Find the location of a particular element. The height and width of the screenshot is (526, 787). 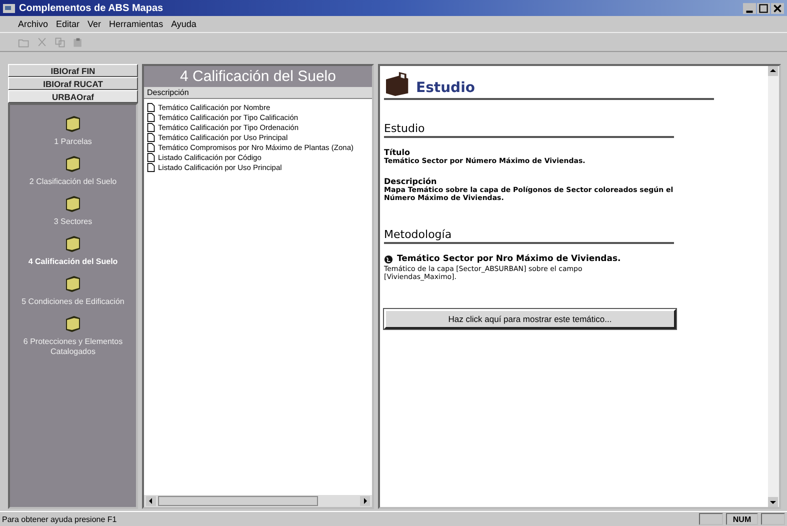

window-title: Complementos de ABS Mapas is located at coordinates (91, 8).